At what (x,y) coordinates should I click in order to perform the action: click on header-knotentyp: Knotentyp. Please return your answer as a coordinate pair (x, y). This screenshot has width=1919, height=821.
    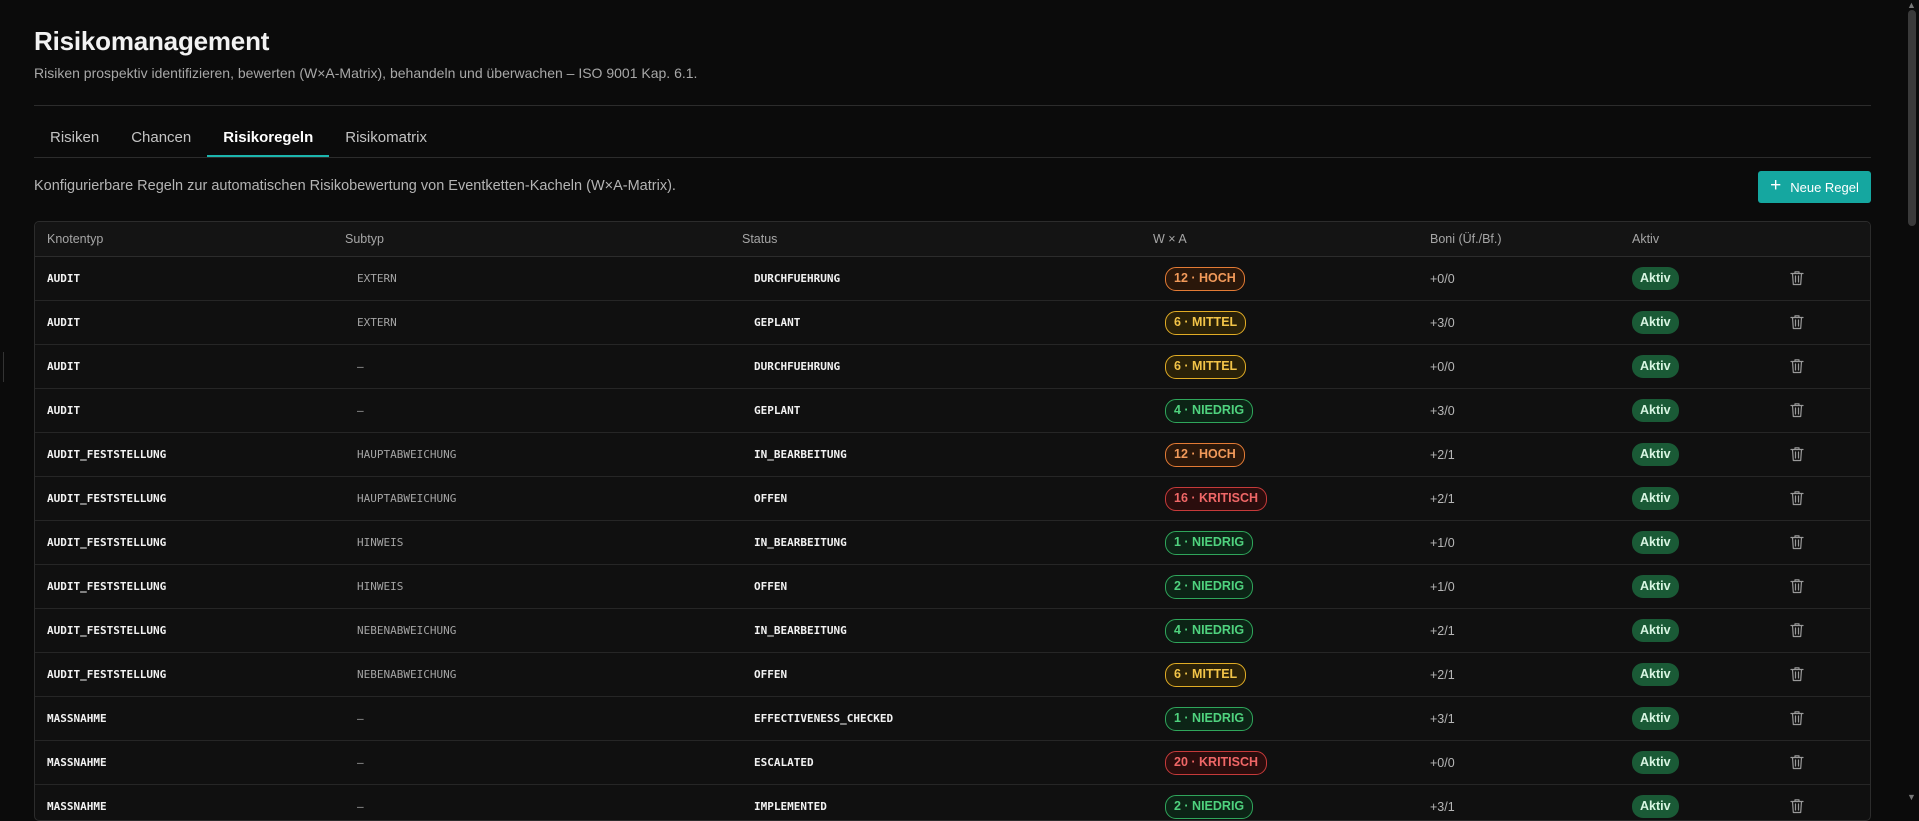
    Looking at the image, I should click on (75, 239).